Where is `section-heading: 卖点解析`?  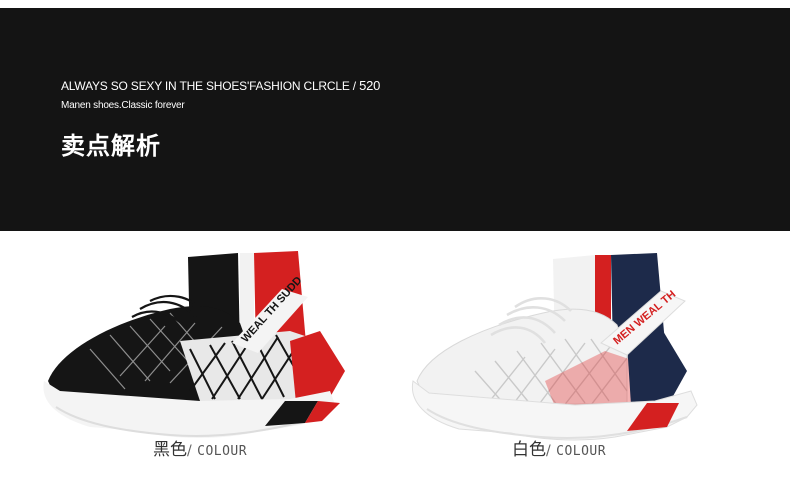
section-heading: 卖点解析 is located at coordinates (111, 146).